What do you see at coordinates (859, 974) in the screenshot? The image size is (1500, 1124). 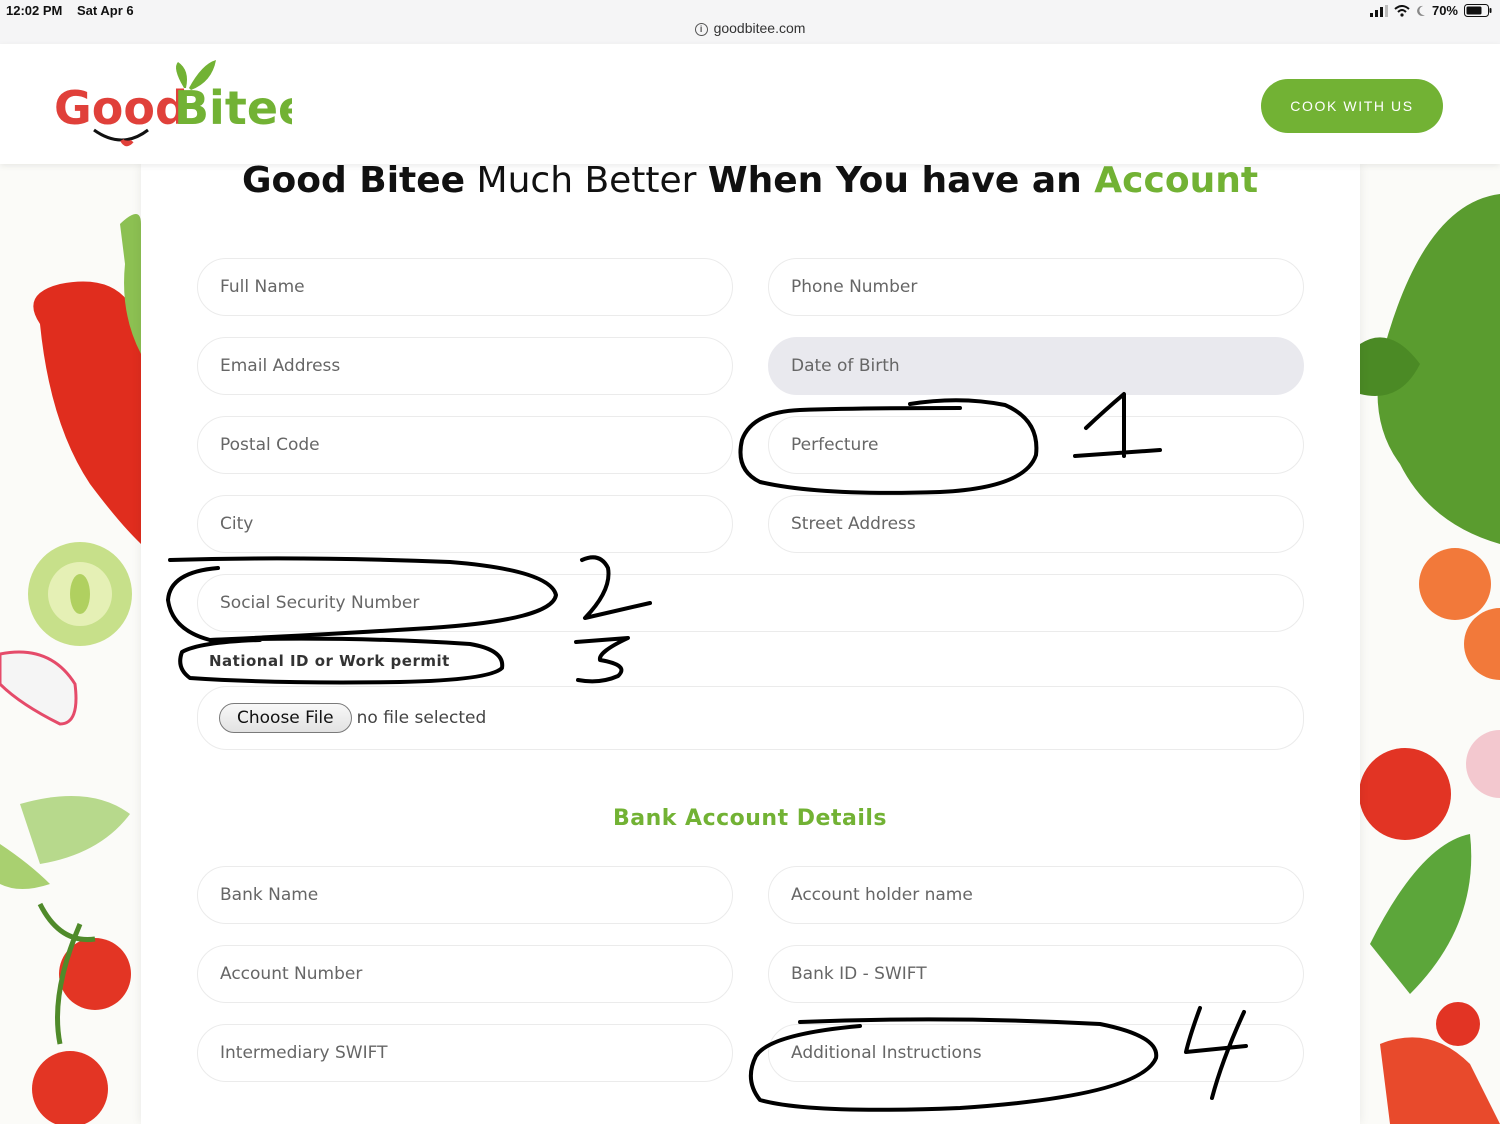 I see `bank-id-swift-placeholder: Bank ID - SWIFT` at bounding box center [859, 974].